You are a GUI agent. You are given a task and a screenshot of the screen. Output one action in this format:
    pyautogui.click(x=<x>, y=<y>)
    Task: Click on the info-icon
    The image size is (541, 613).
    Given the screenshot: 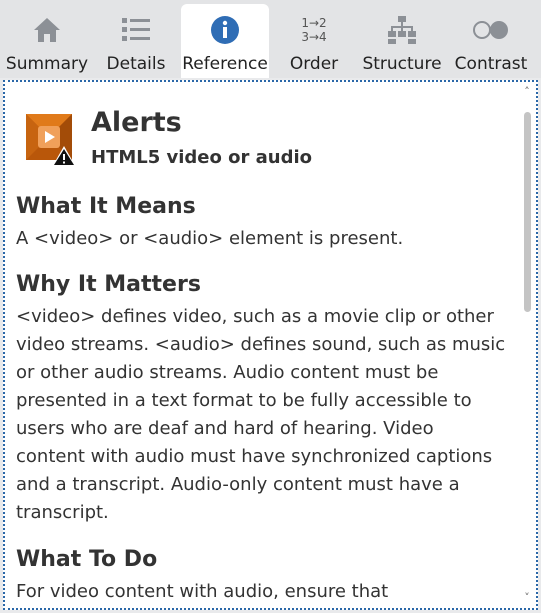 What is the action you would take?
    pyautogui.click(x=225, y=30)
    